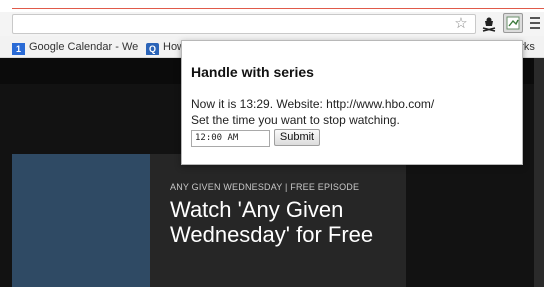 This screenshot has width=544, height=287. I want to click on instruction-text: Set the time you want to stop watching., so click(295, 120).